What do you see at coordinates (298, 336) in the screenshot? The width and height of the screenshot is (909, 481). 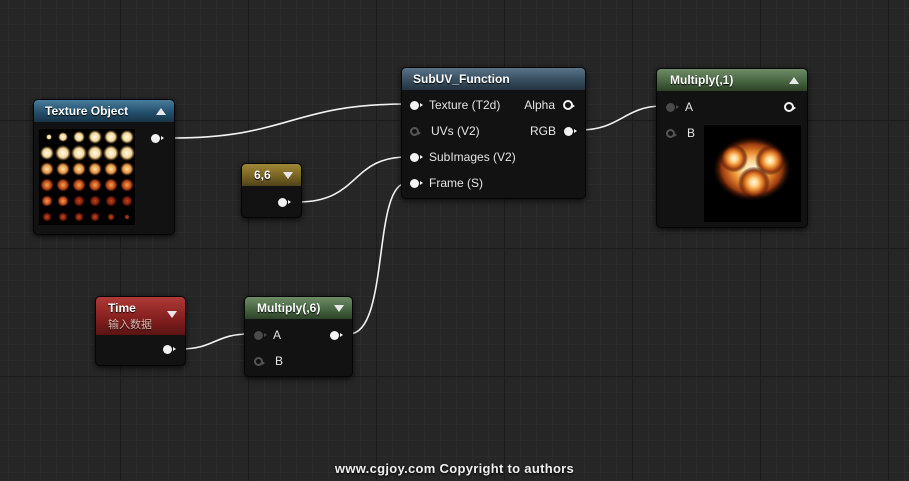 I see `multiply-time-node: Multiply(,6) A B` at bounding box center [298, 336].